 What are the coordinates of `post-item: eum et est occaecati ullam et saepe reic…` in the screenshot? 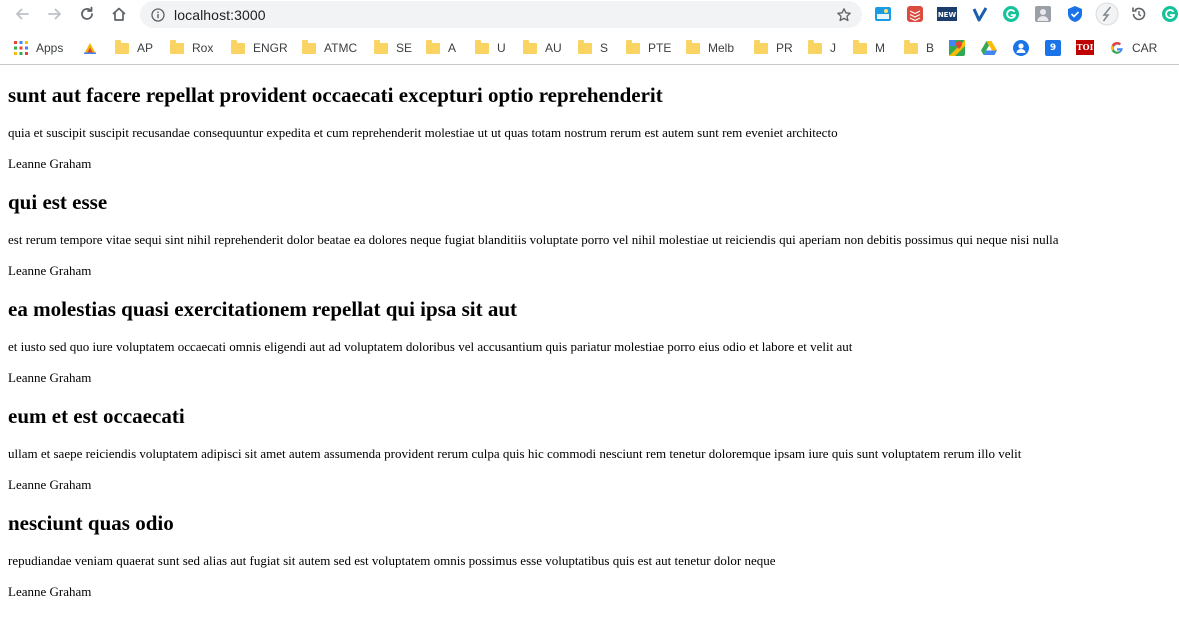 It's located at (589, 448).